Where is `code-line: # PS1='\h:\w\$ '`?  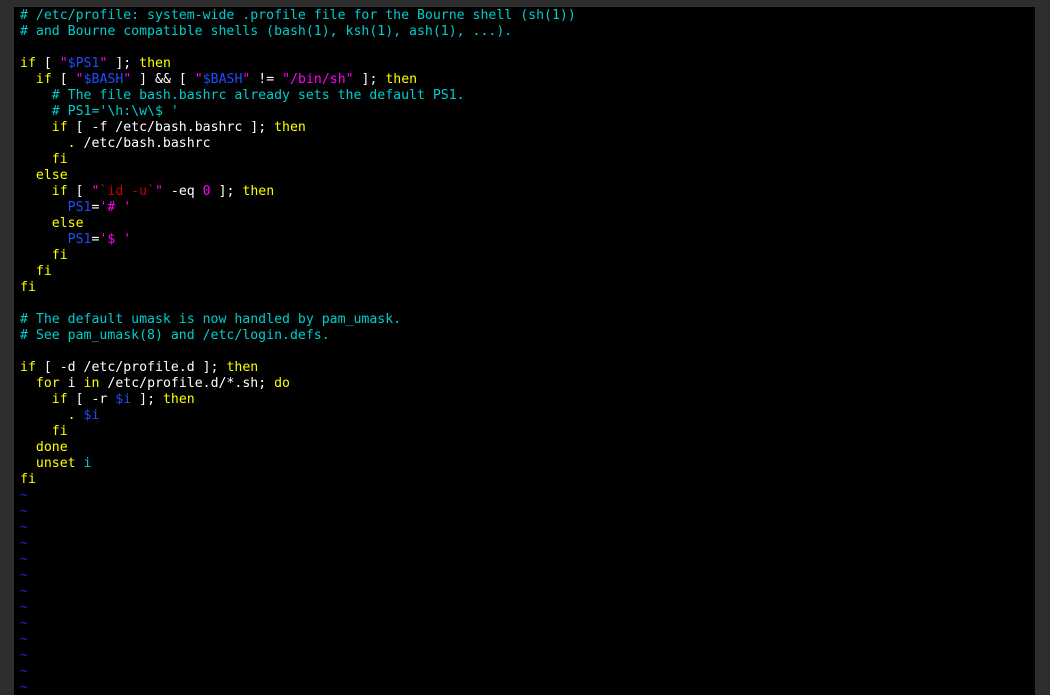
code-line: # PS1='\h:\w\$ ' is located at coordinates (298, 112).